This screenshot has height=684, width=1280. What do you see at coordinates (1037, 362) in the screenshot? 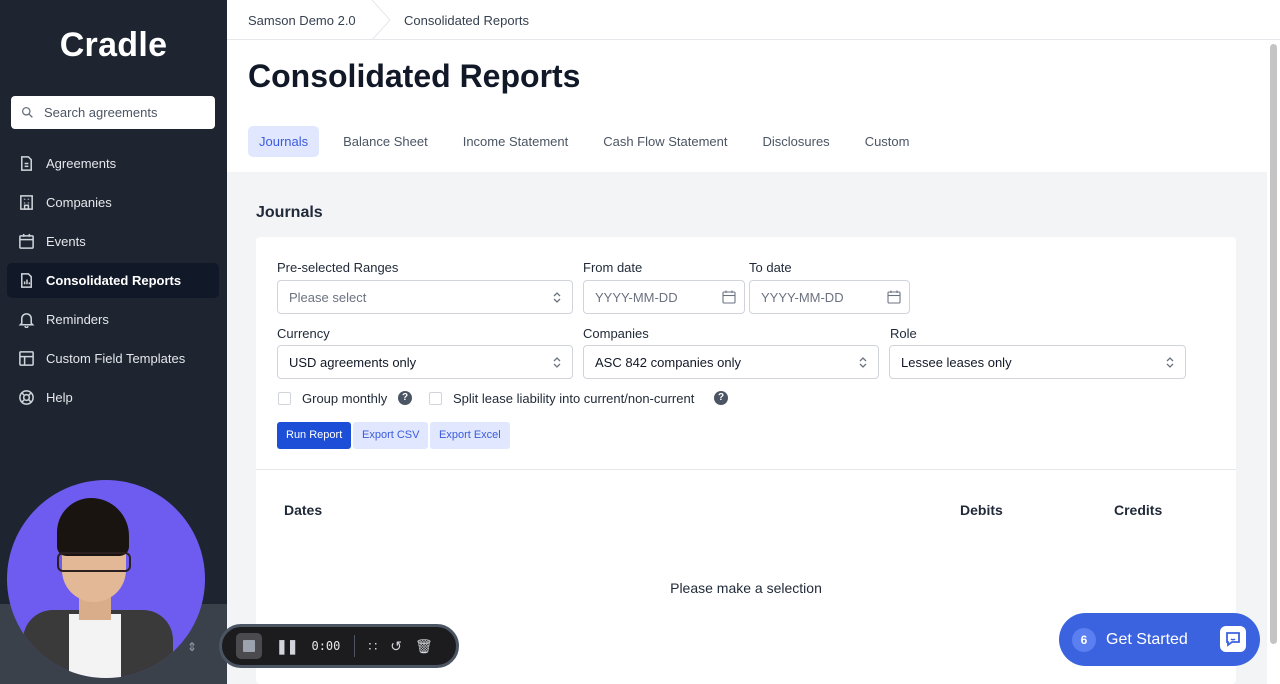
I see `role-select: Lessee leases only` at bounding box center [1037, 362].